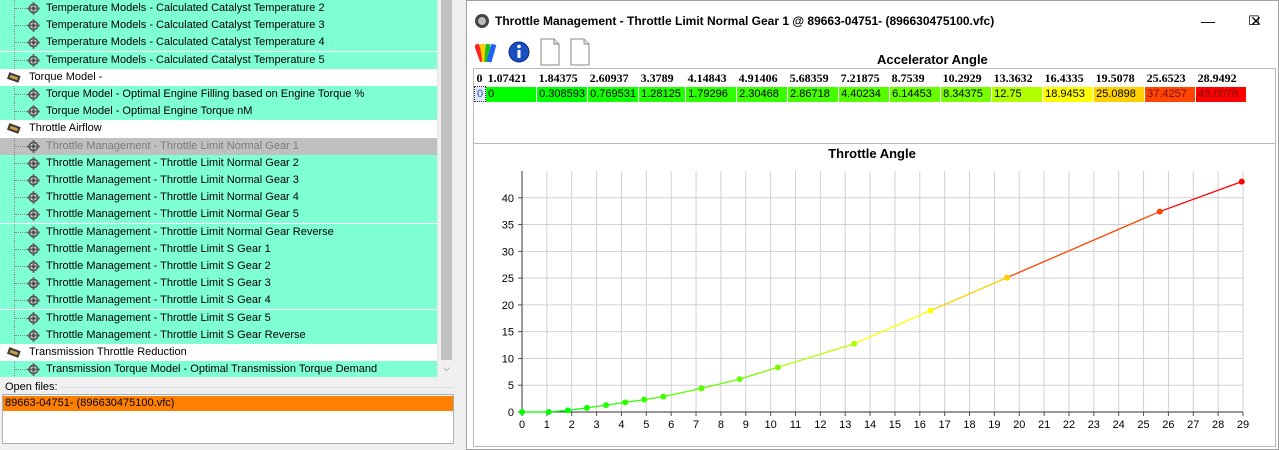 Image resolution: width=1279 pixels, height=450 pixels. Describe the element at coordinates (446, 180) in the screenshot. I see `scrollbar-thumb` at that location.